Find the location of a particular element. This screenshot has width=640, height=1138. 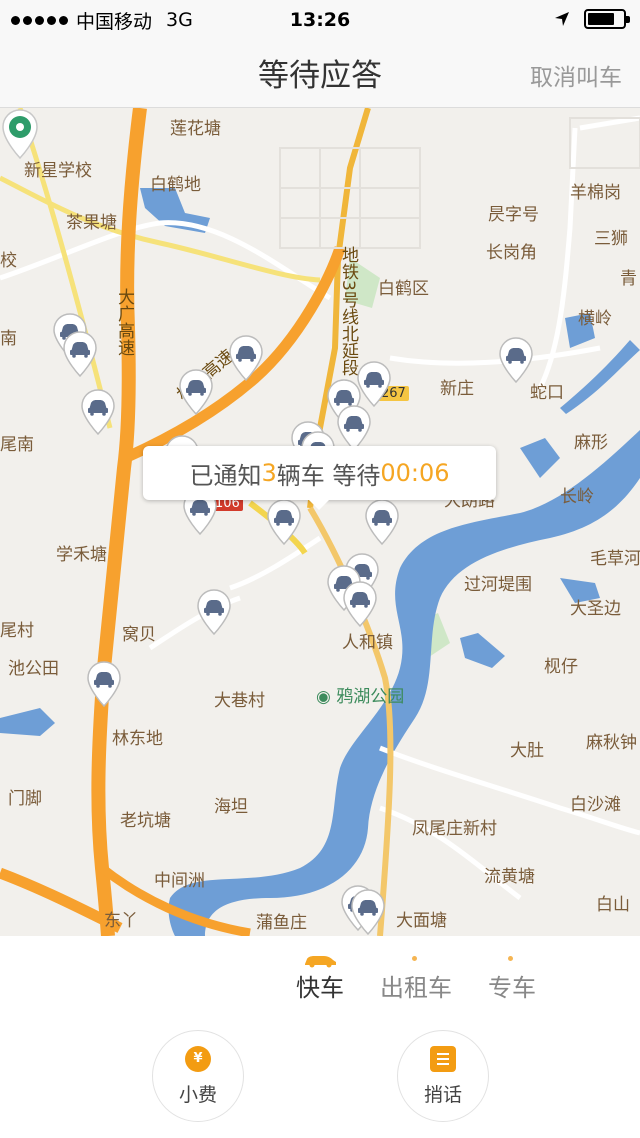

tab-express: 快车 is located at coordinates (320, 985).